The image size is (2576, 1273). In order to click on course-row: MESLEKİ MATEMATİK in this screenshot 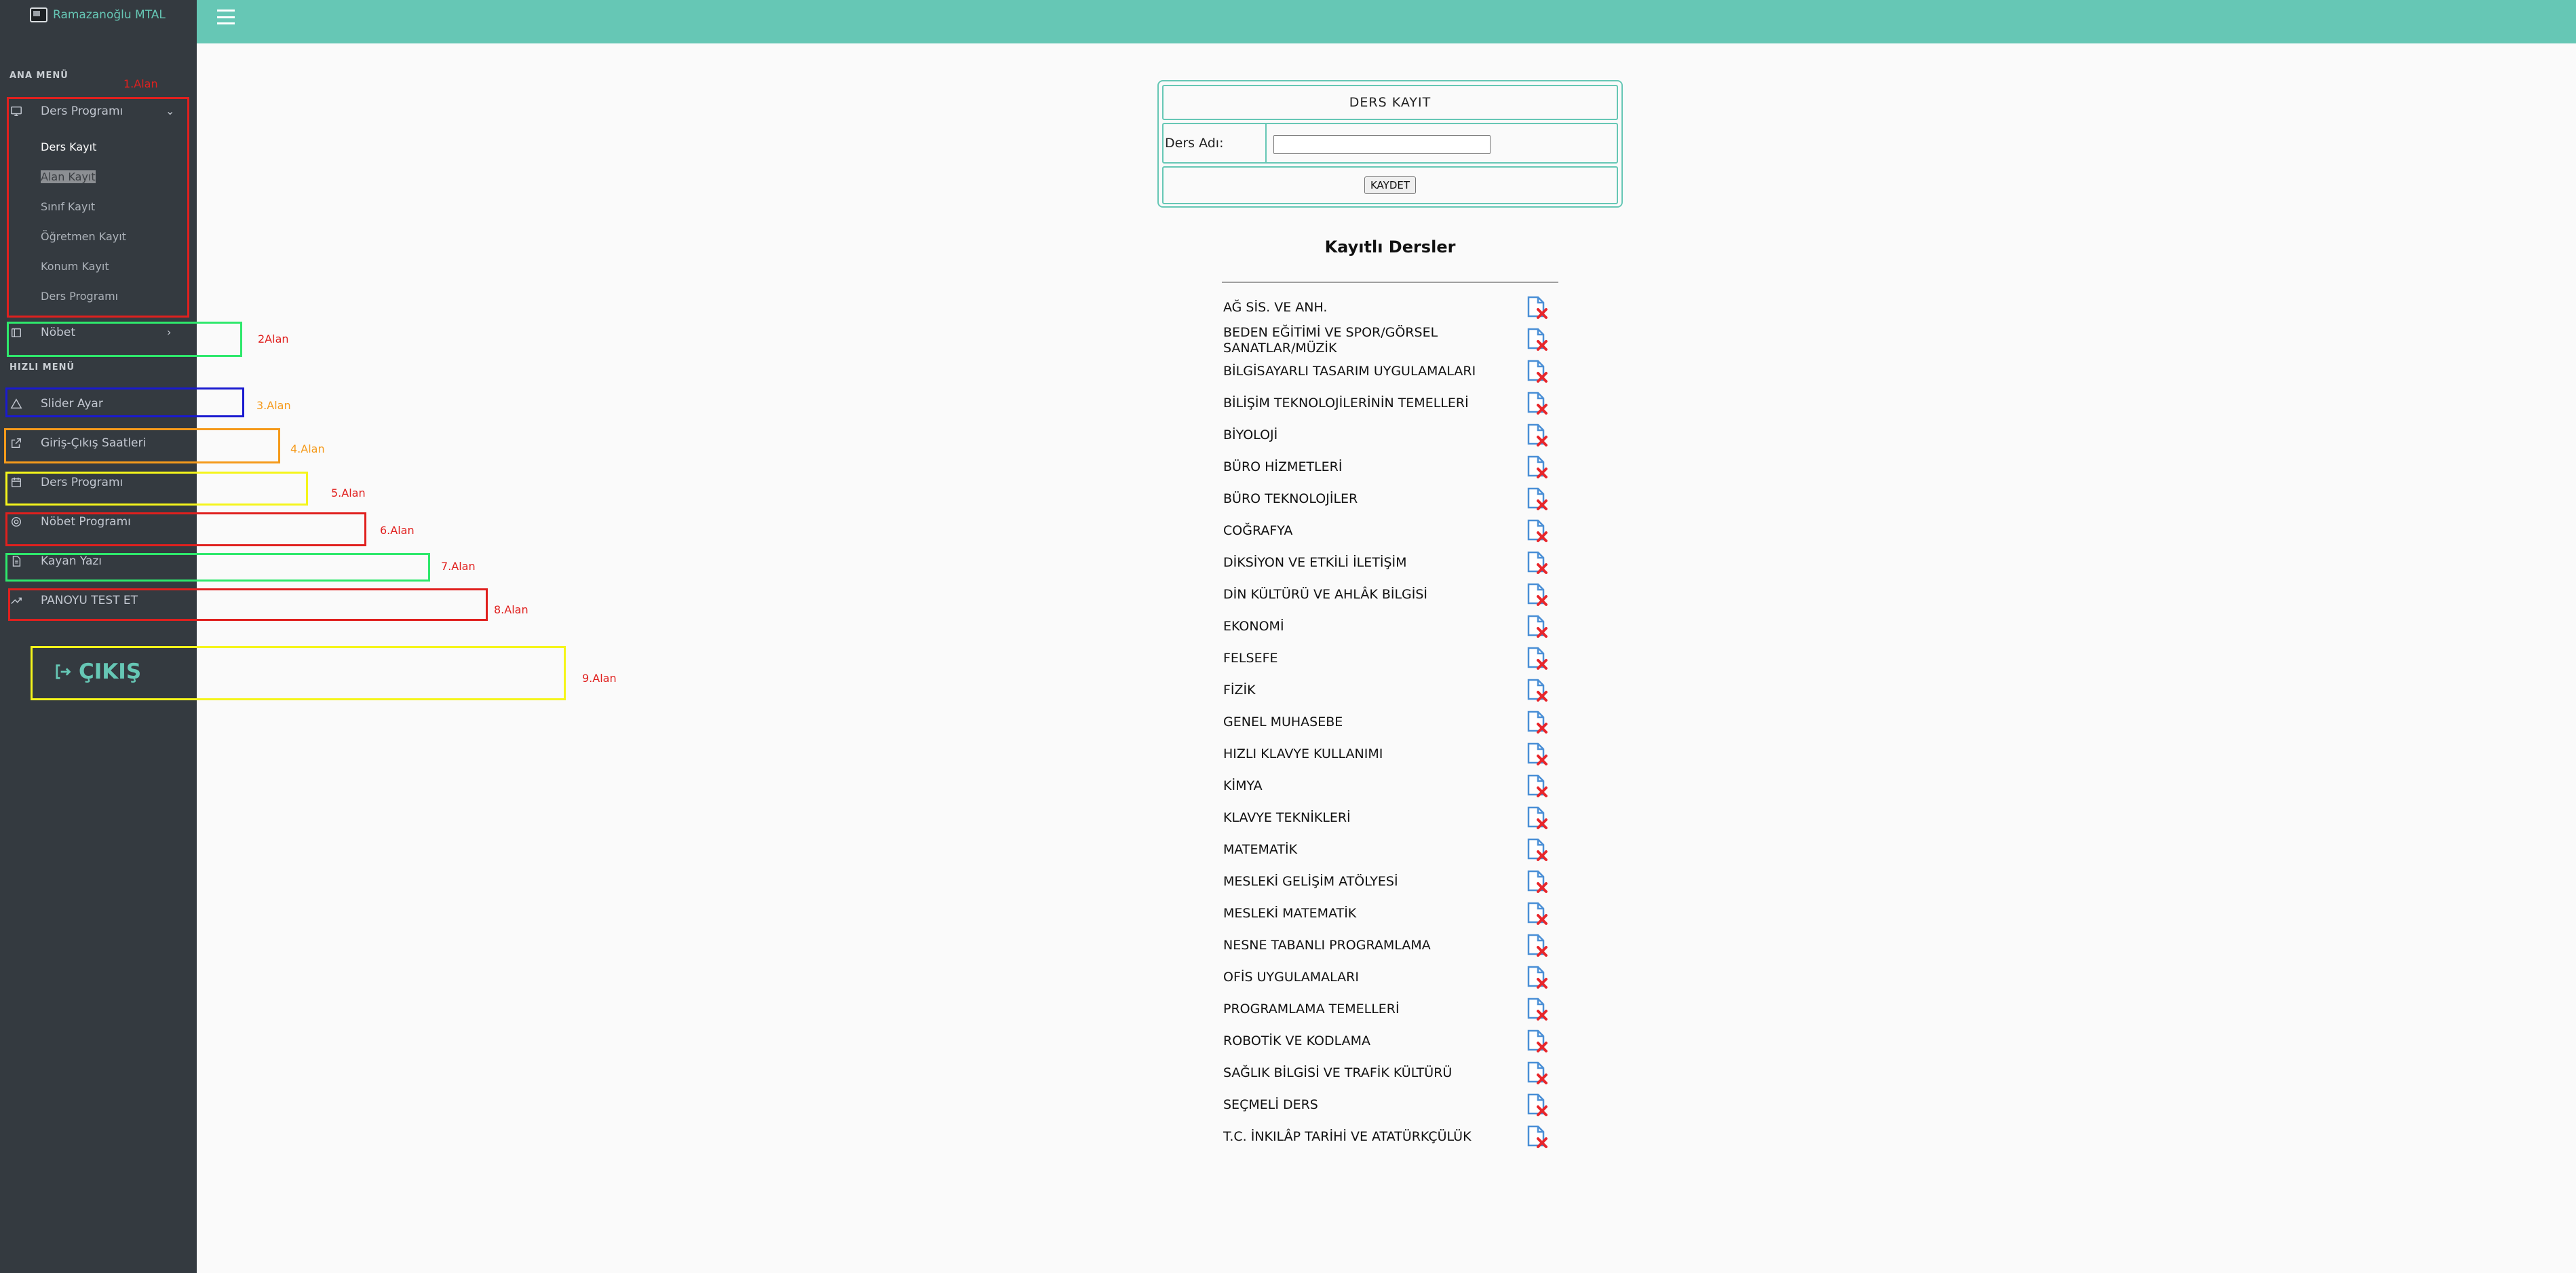, I will do `click(1392, 912)`.